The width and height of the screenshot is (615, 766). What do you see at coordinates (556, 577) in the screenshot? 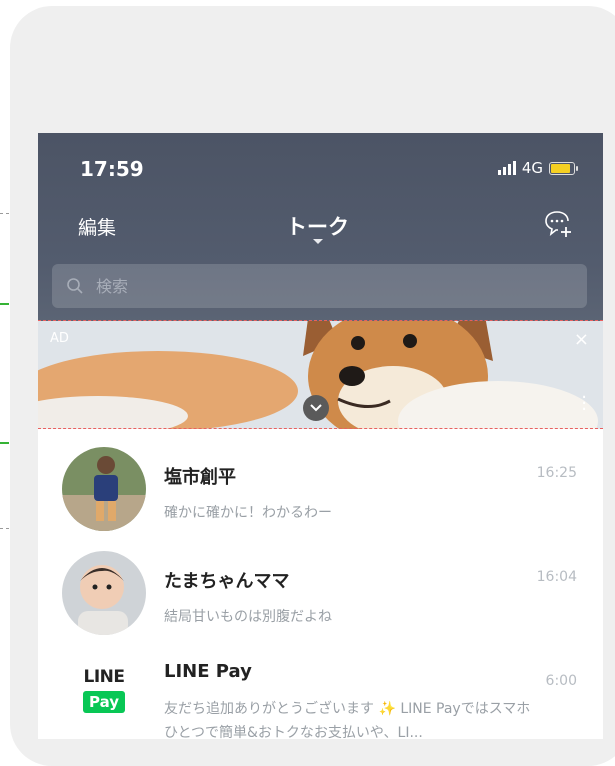
I see `chat-time: 16:04` at bounding box center [556, 577].